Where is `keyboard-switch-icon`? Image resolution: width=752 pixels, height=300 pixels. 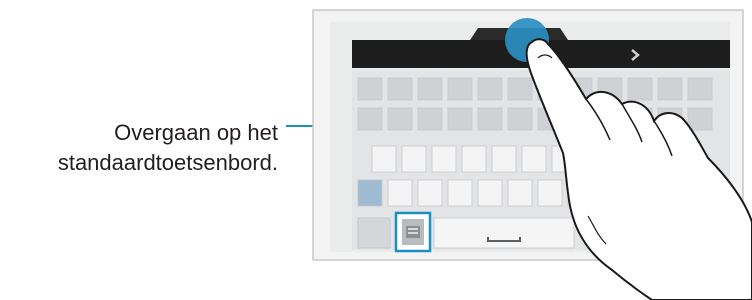 keyboard-switch-icon is located at coordinates (413, 232).